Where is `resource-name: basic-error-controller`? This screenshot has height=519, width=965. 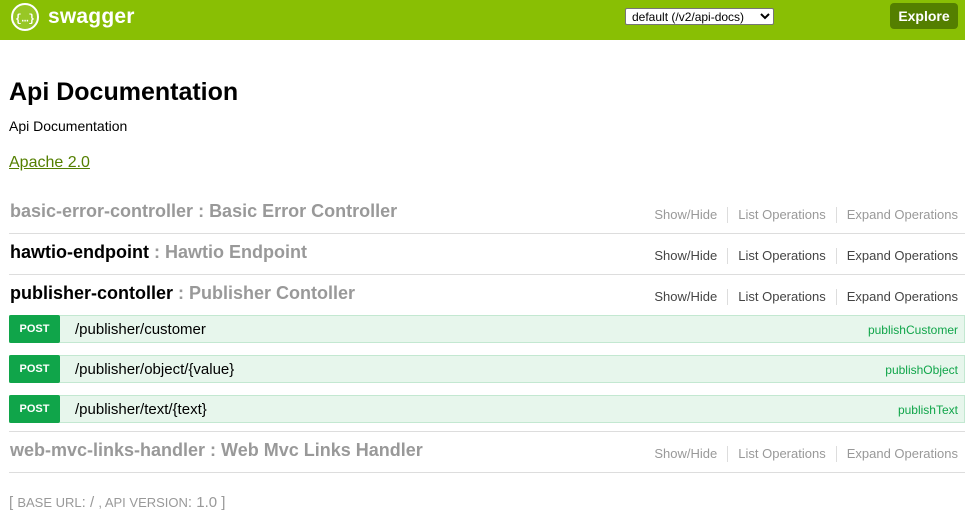
resource-name: basic-error-controller is located at coordinates (101, 211).